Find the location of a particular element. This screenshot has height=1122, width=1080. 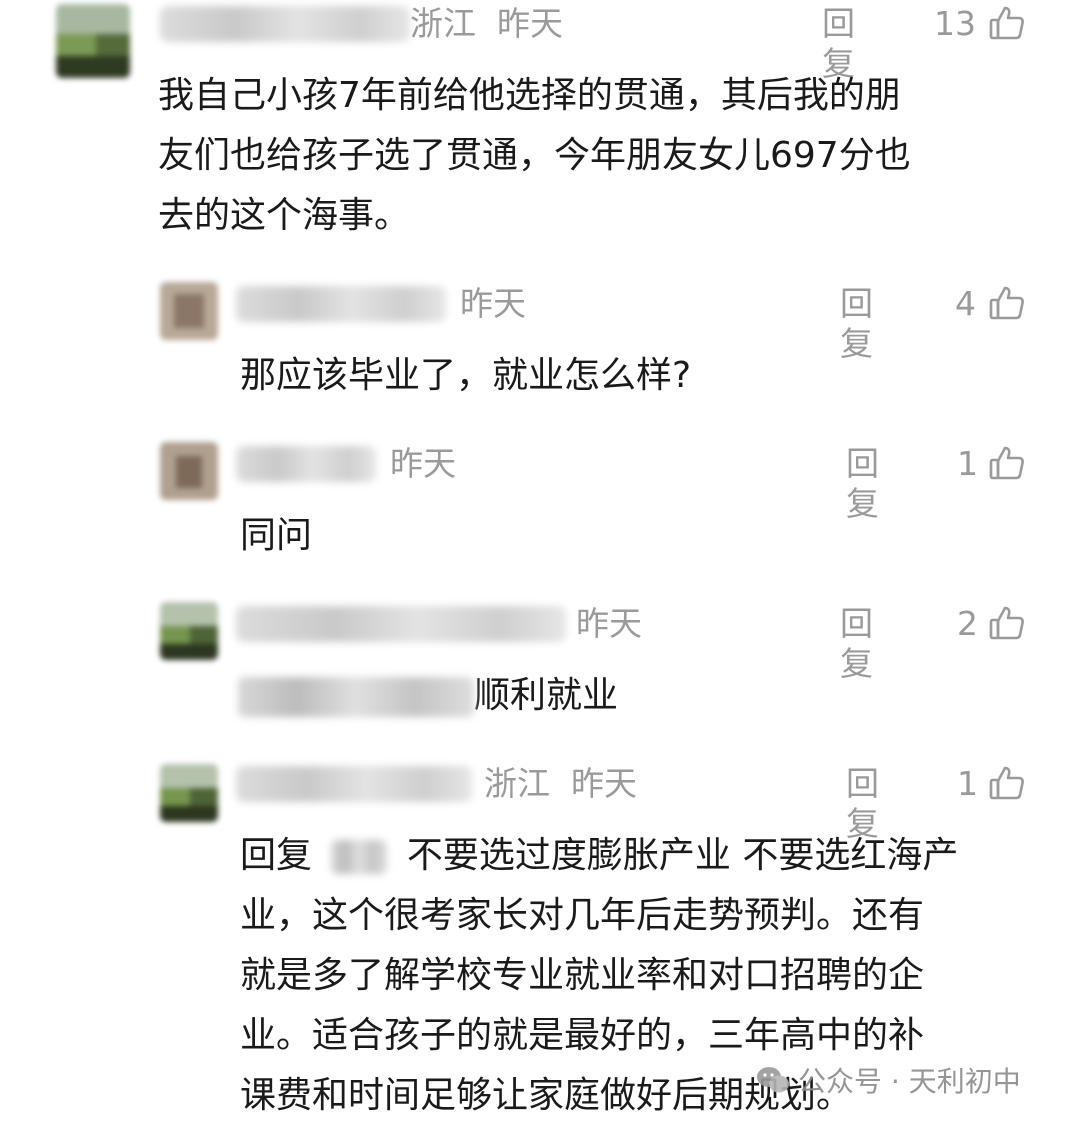

comment-text-visible: 顺利就业 is located at coordinates (546, 695).